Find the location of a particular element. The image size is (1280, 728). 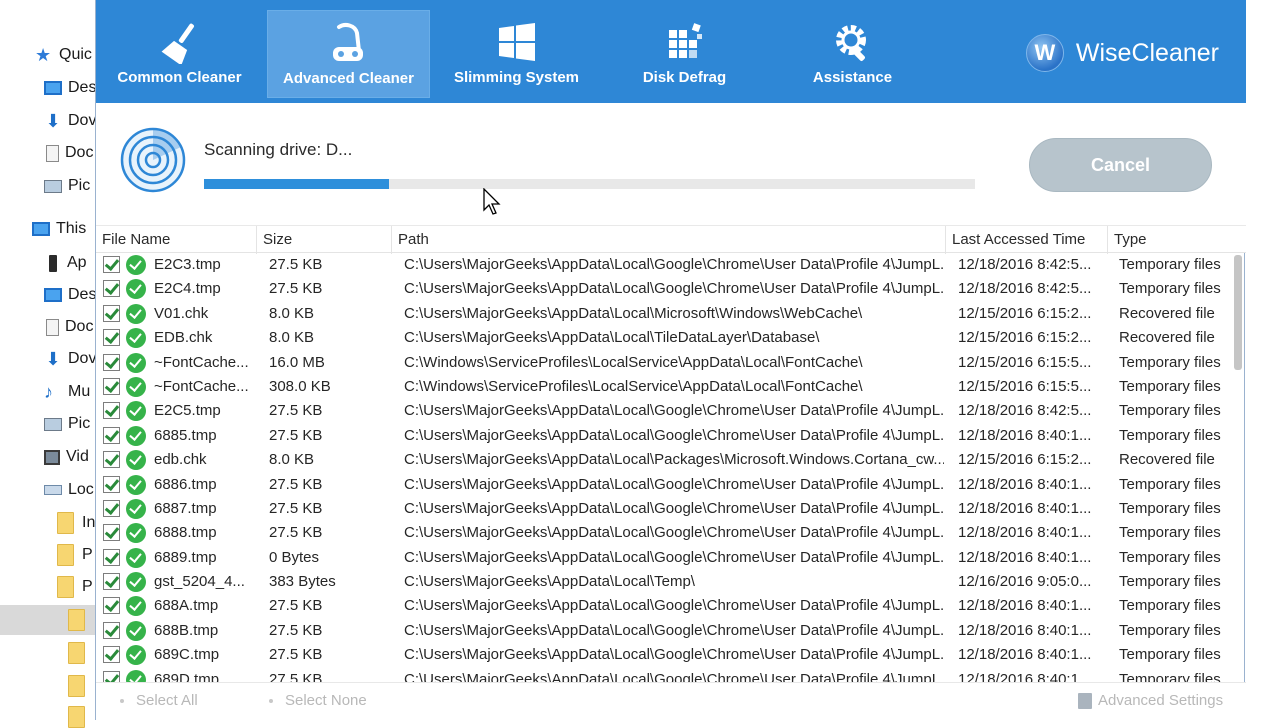

explorer-item-downloads-pc: ⬇ Dov is located at coordinates (70, 359).